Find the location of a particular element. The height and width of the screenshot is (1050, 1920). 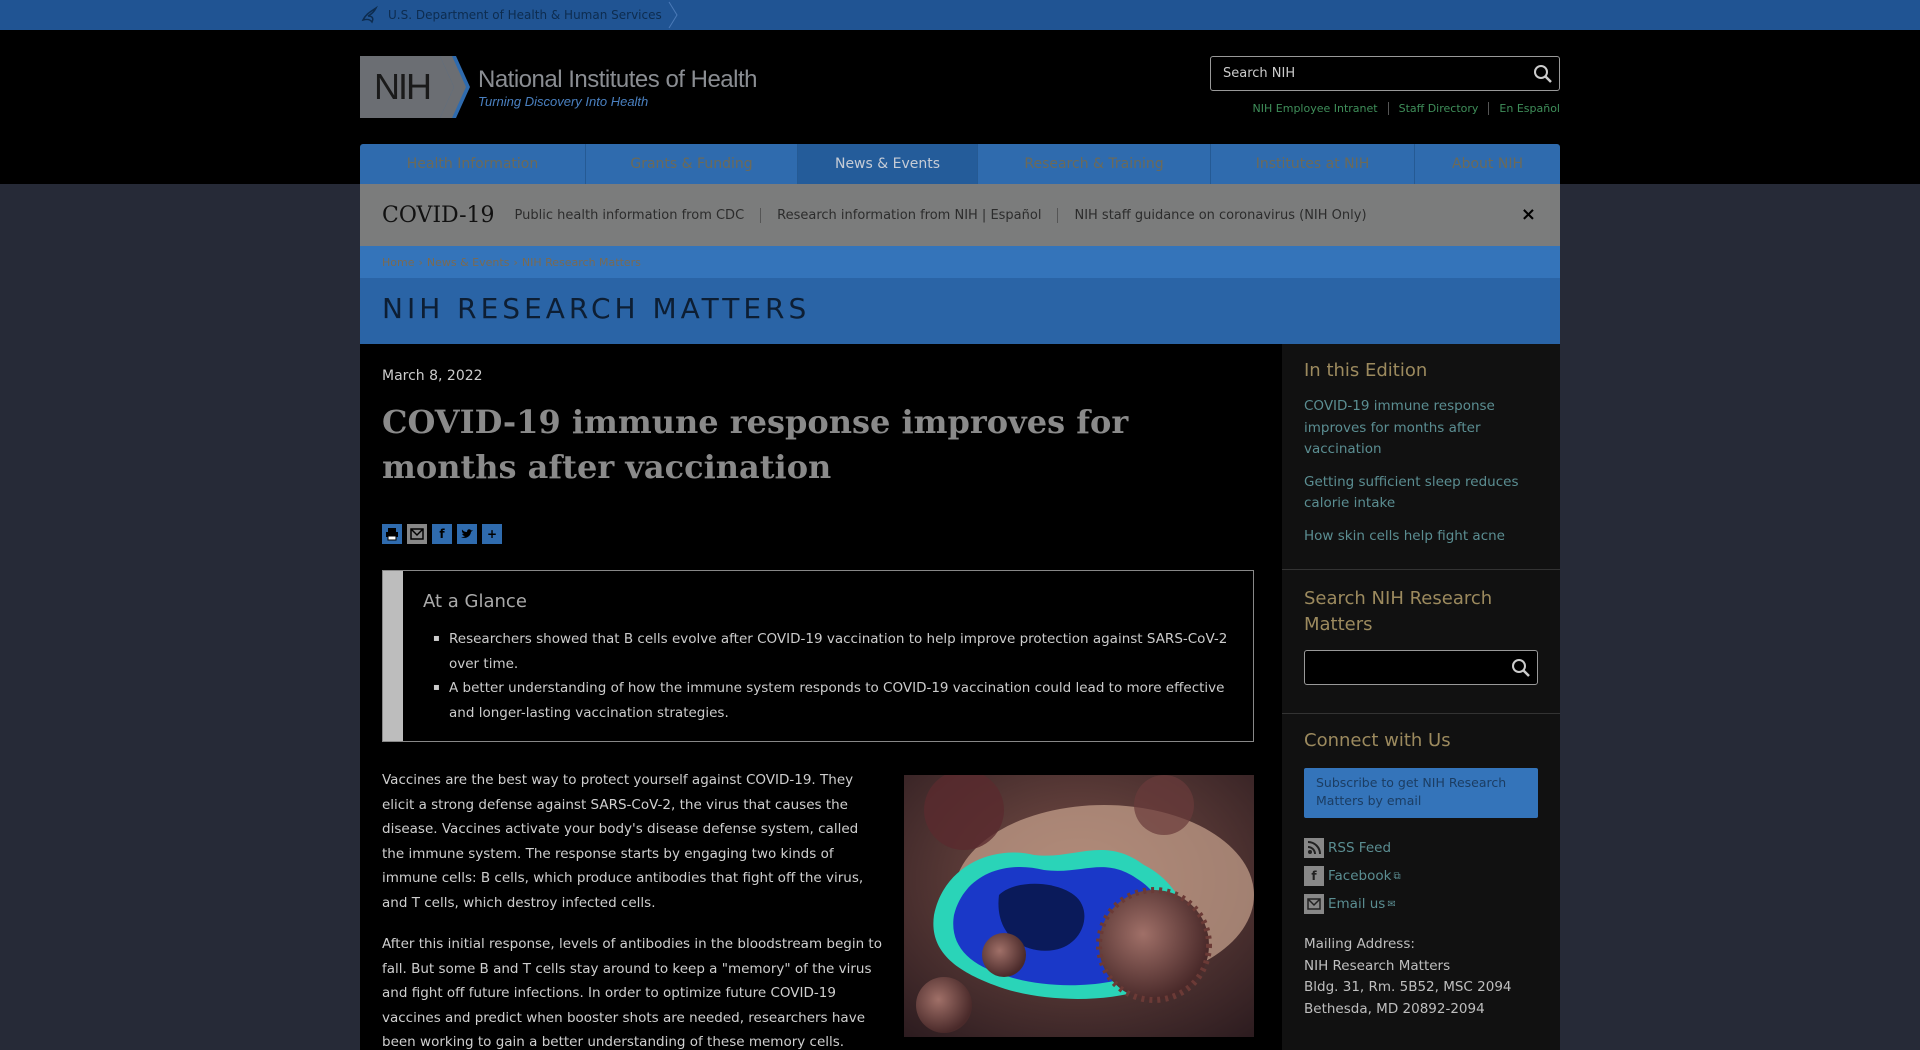

nih-mark: NIH is located at coordinates (415, 87).